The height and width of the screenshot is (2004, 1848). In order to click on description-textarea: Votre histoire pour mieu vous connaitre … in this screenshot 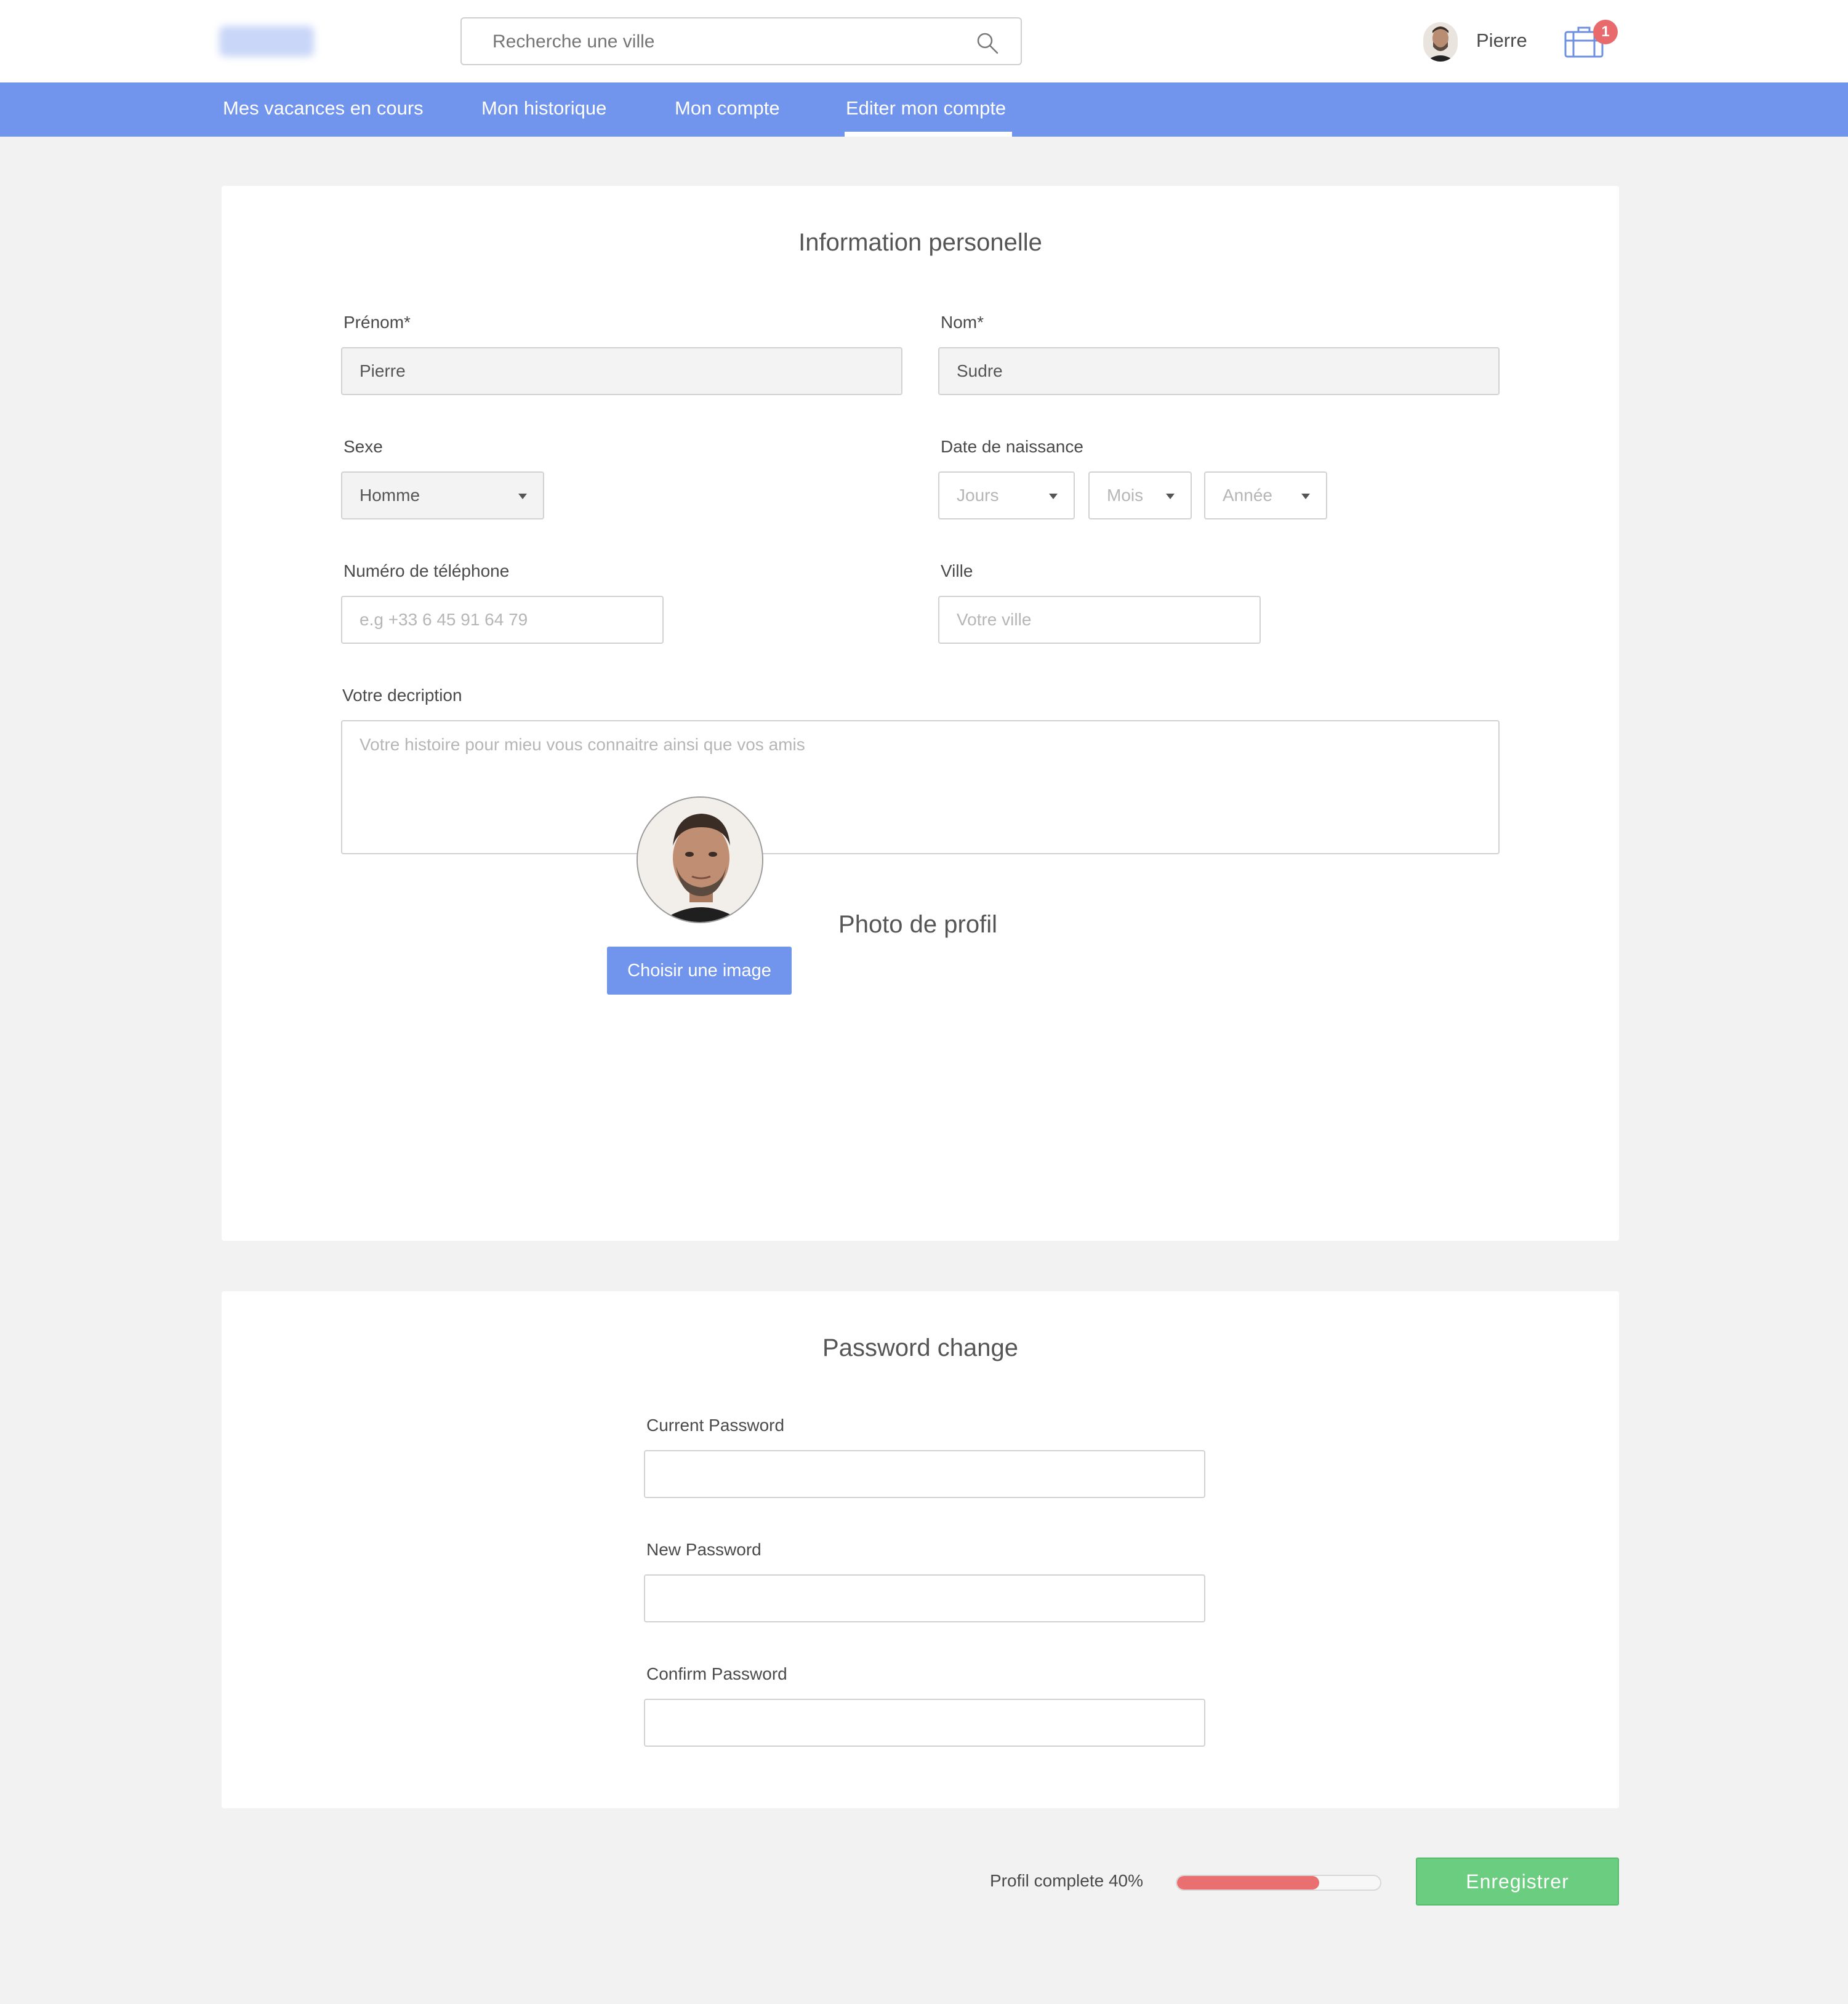, I will do `click(920, 787)`.